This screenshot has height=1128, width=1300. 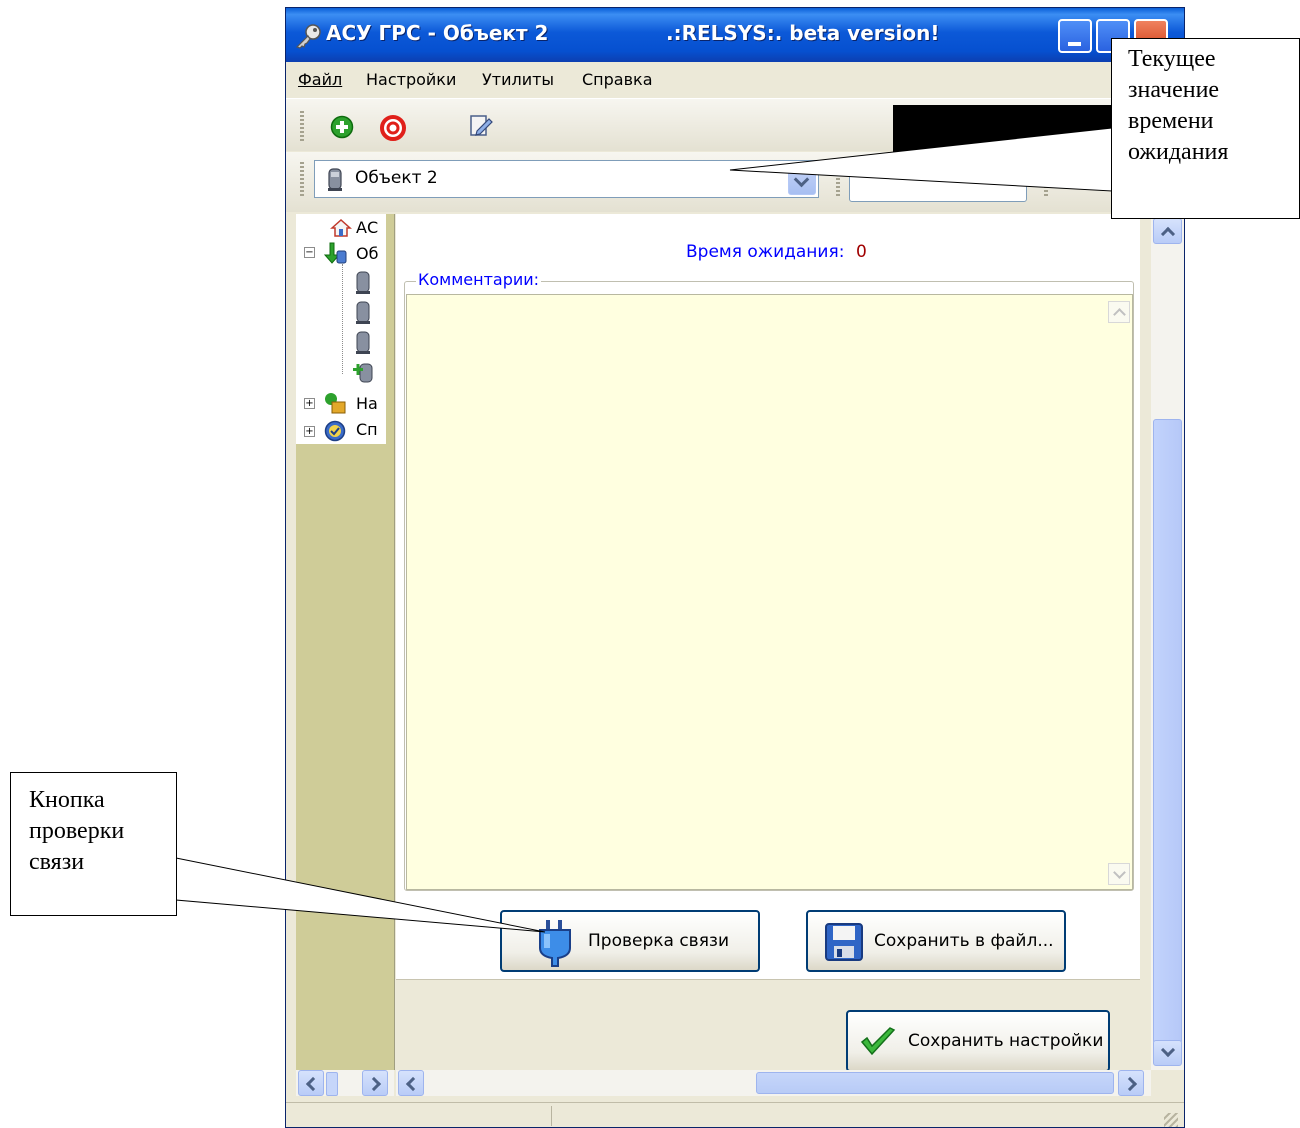 I want to click on check-button-callout: Кнопка проверки связи, so click(x=93, y=844).